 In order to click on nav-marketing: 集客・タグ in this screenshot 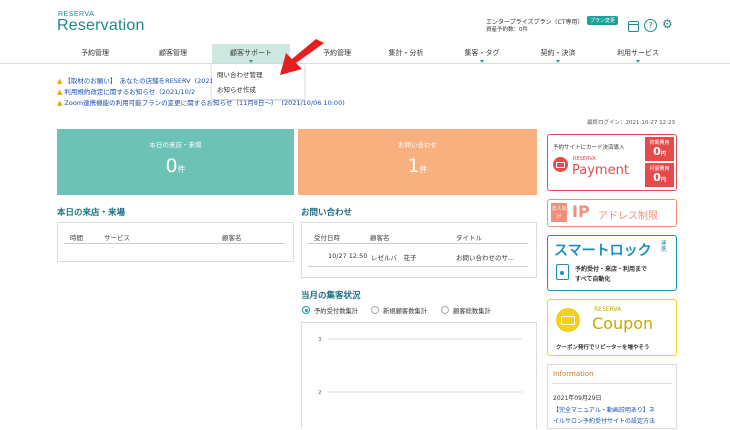, I will do `click(482, 54)`.